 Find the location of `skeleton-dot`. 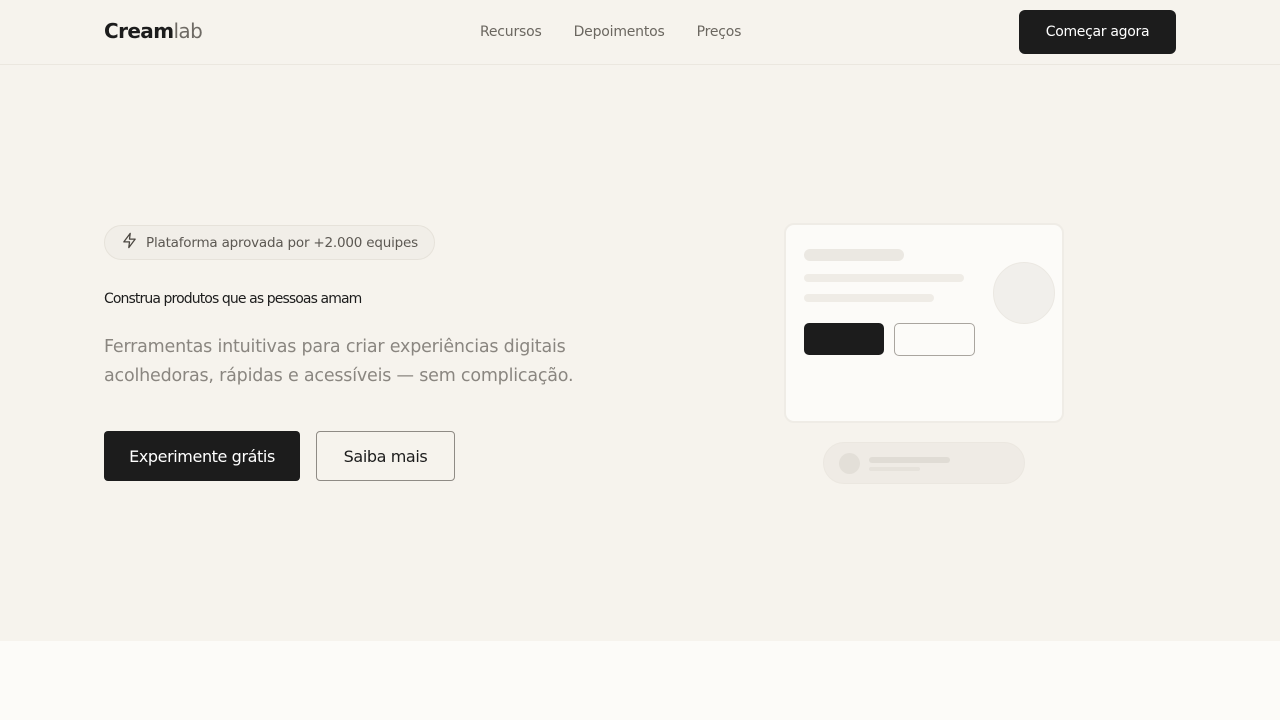

skeleton-dot is located at coordinates (849, 463).